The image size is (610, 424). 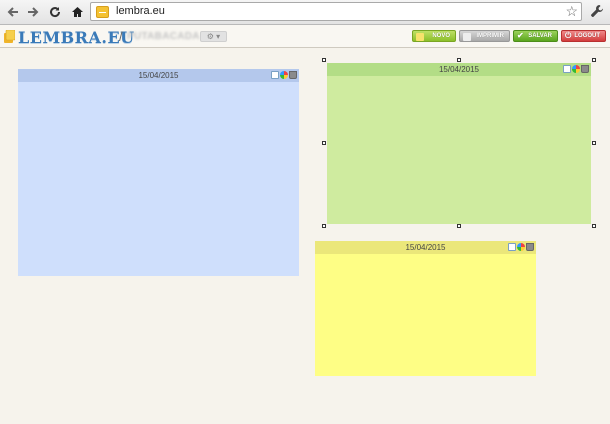 What do you see at coordinates (76, 37) in the screenshot?
I see `logo-text: LEMBRA.EU` at bounding box center [76, 37].